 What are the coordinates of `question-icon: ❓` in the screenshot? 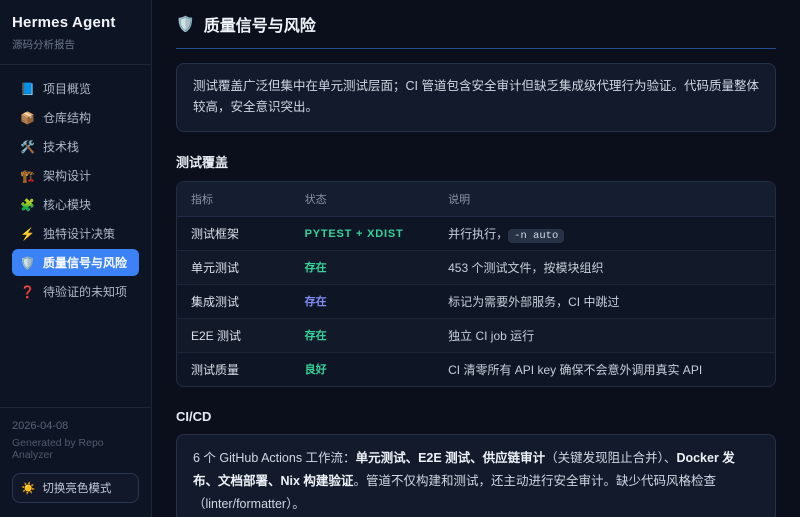 It's located at (27, 291).